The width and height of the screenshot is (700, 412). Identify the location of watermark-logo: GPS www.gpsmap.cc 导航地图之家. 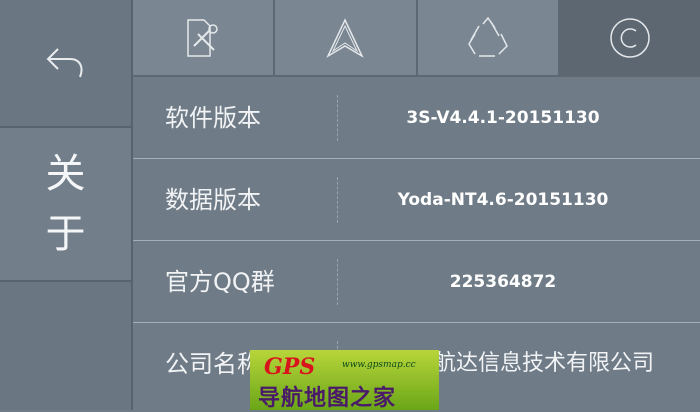
(344, 380).